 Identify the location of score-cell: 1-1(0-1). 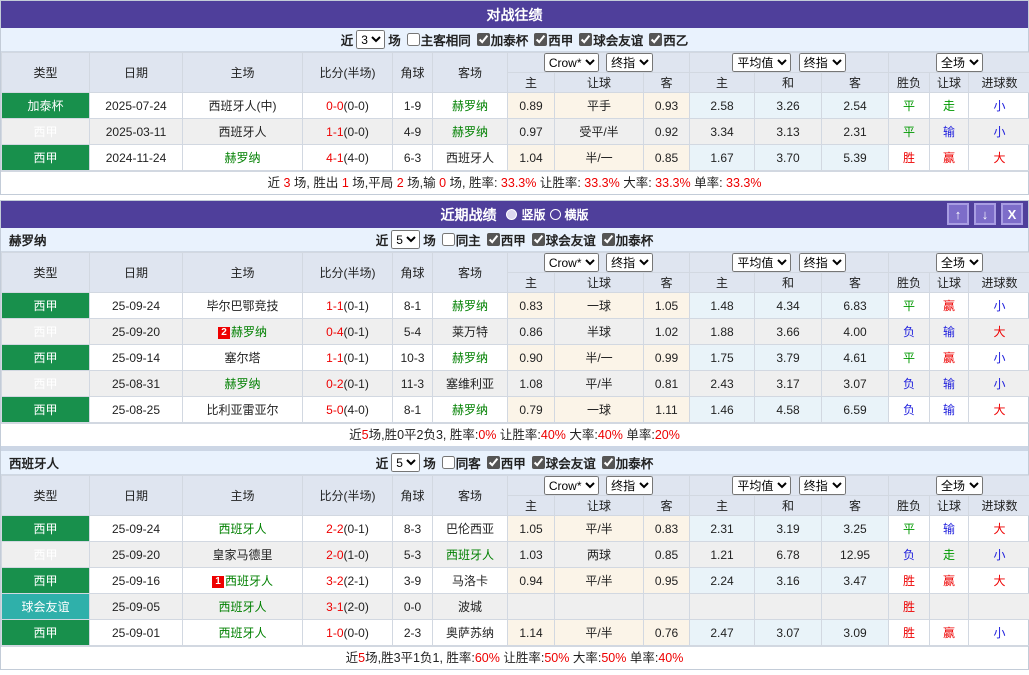
(348, 358).